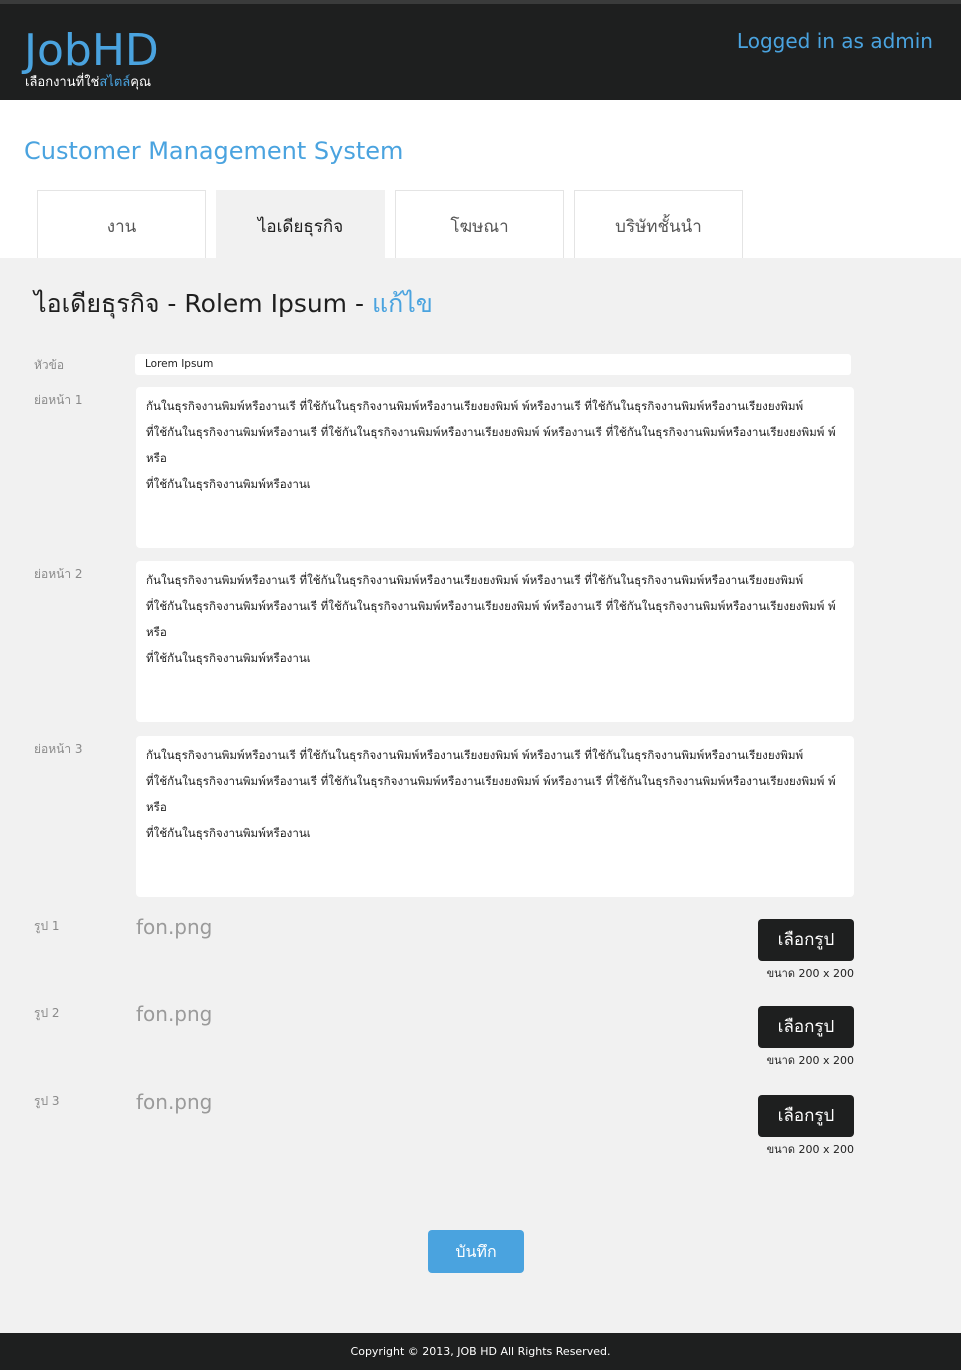 The height and width of the screenshot is (1370, 961). Describe the element at coordinates (174, 1014) in the screenshot. I see `image-2-filename: fon.png` at that location.